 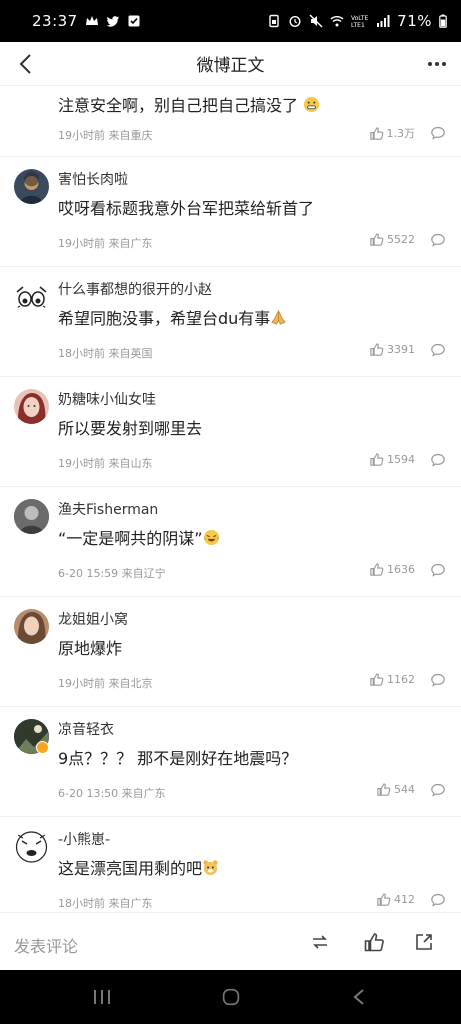 What do you see at coordinates (90, 648) in the screenshot?
I see `comment-text: 原地爆炸` at bounding box center [90, 648].